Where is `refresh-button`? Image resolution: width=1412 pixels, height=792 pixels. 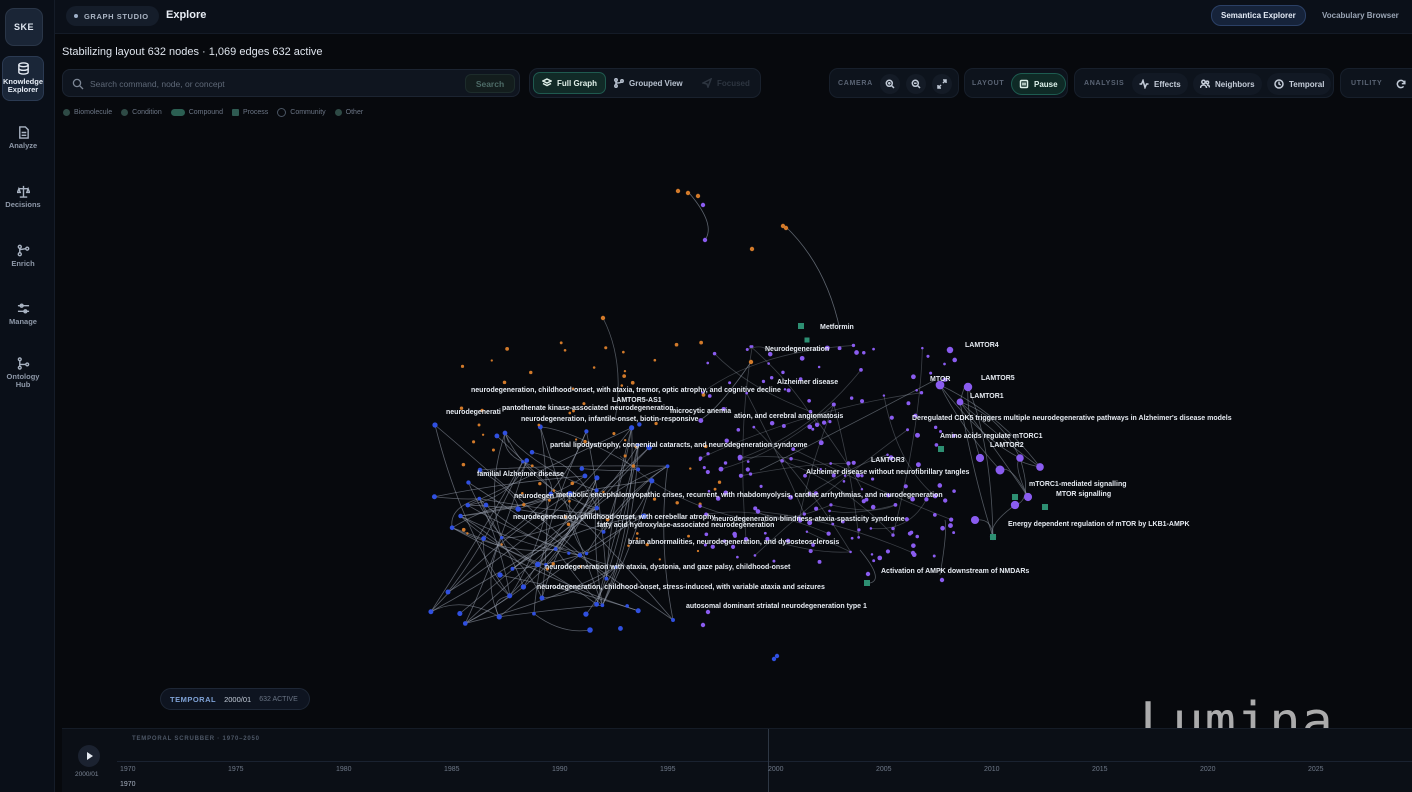
refresh-button is located at coordinates (1401, 84).